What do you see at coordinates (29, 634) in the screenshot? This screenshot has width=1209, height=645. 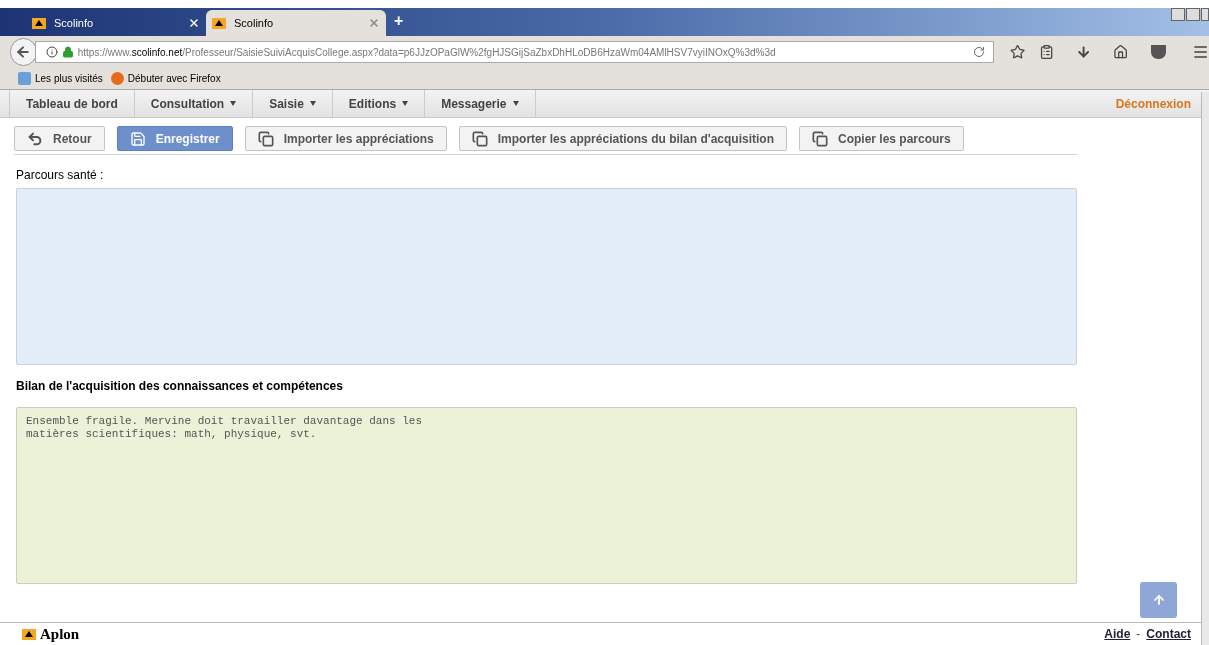 I see `logo-icon` at bounding box center [29, 634].